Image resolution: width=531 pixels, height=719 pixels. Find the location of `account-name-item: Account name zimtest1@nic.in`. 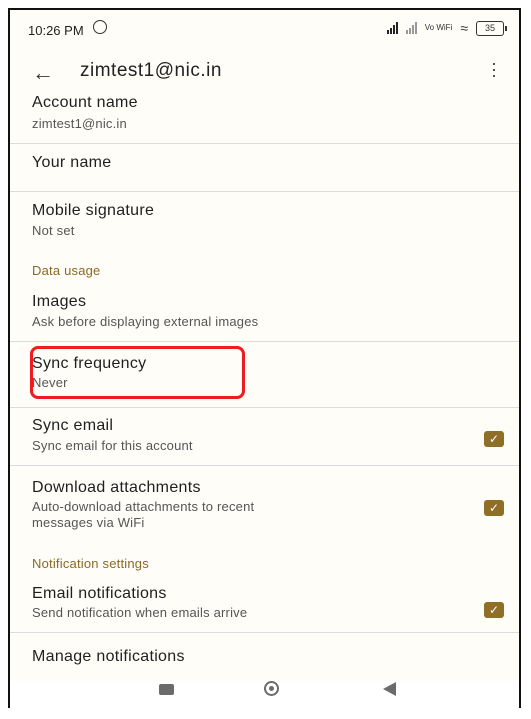

account-name-item: Account name zimtest1@nic.in is located at coordinates (264, 118).